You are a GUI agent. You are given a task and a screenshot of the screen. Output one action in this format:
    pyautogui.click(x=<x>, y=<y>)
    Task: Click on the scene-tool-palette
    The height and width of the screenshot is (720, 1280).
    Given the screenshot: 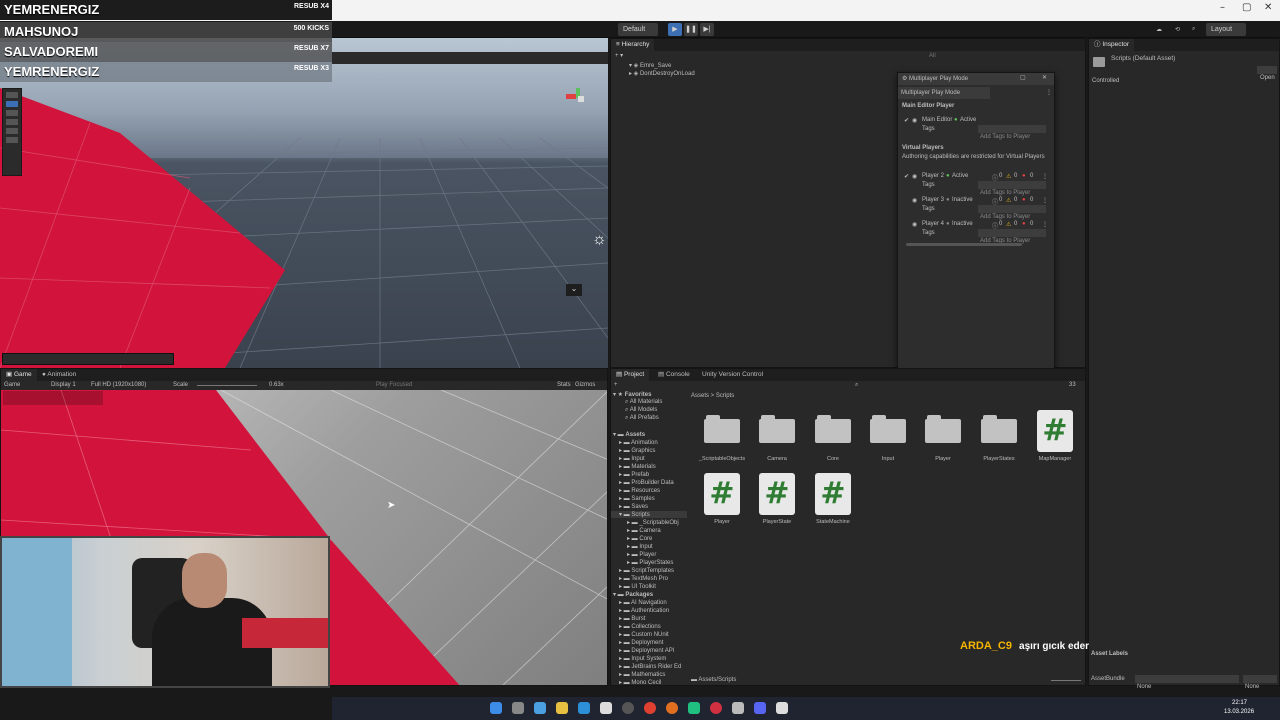 What is the action you would take?
    pyautogui.click(x=12, y=132)
    